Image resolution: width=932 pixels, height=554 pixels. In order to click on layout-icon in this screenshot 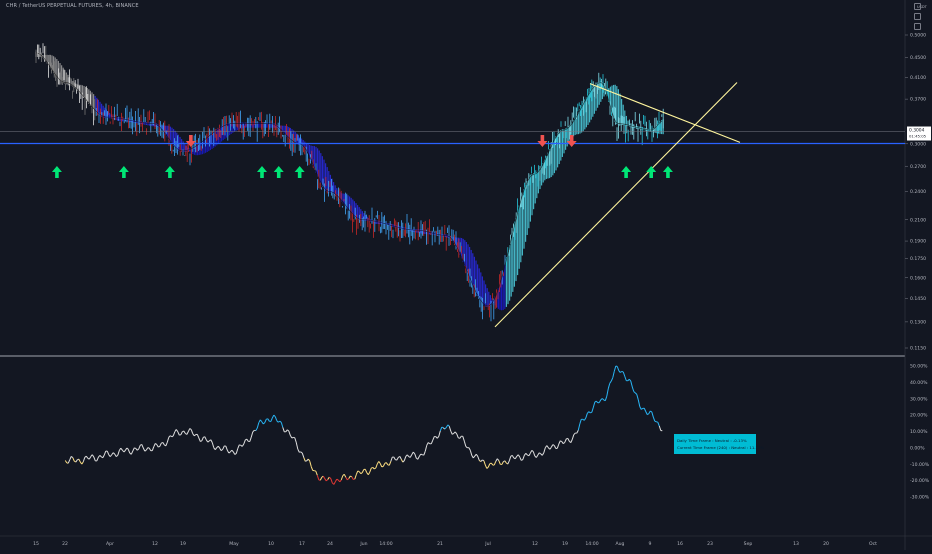, I will do `click(917, 16)`.